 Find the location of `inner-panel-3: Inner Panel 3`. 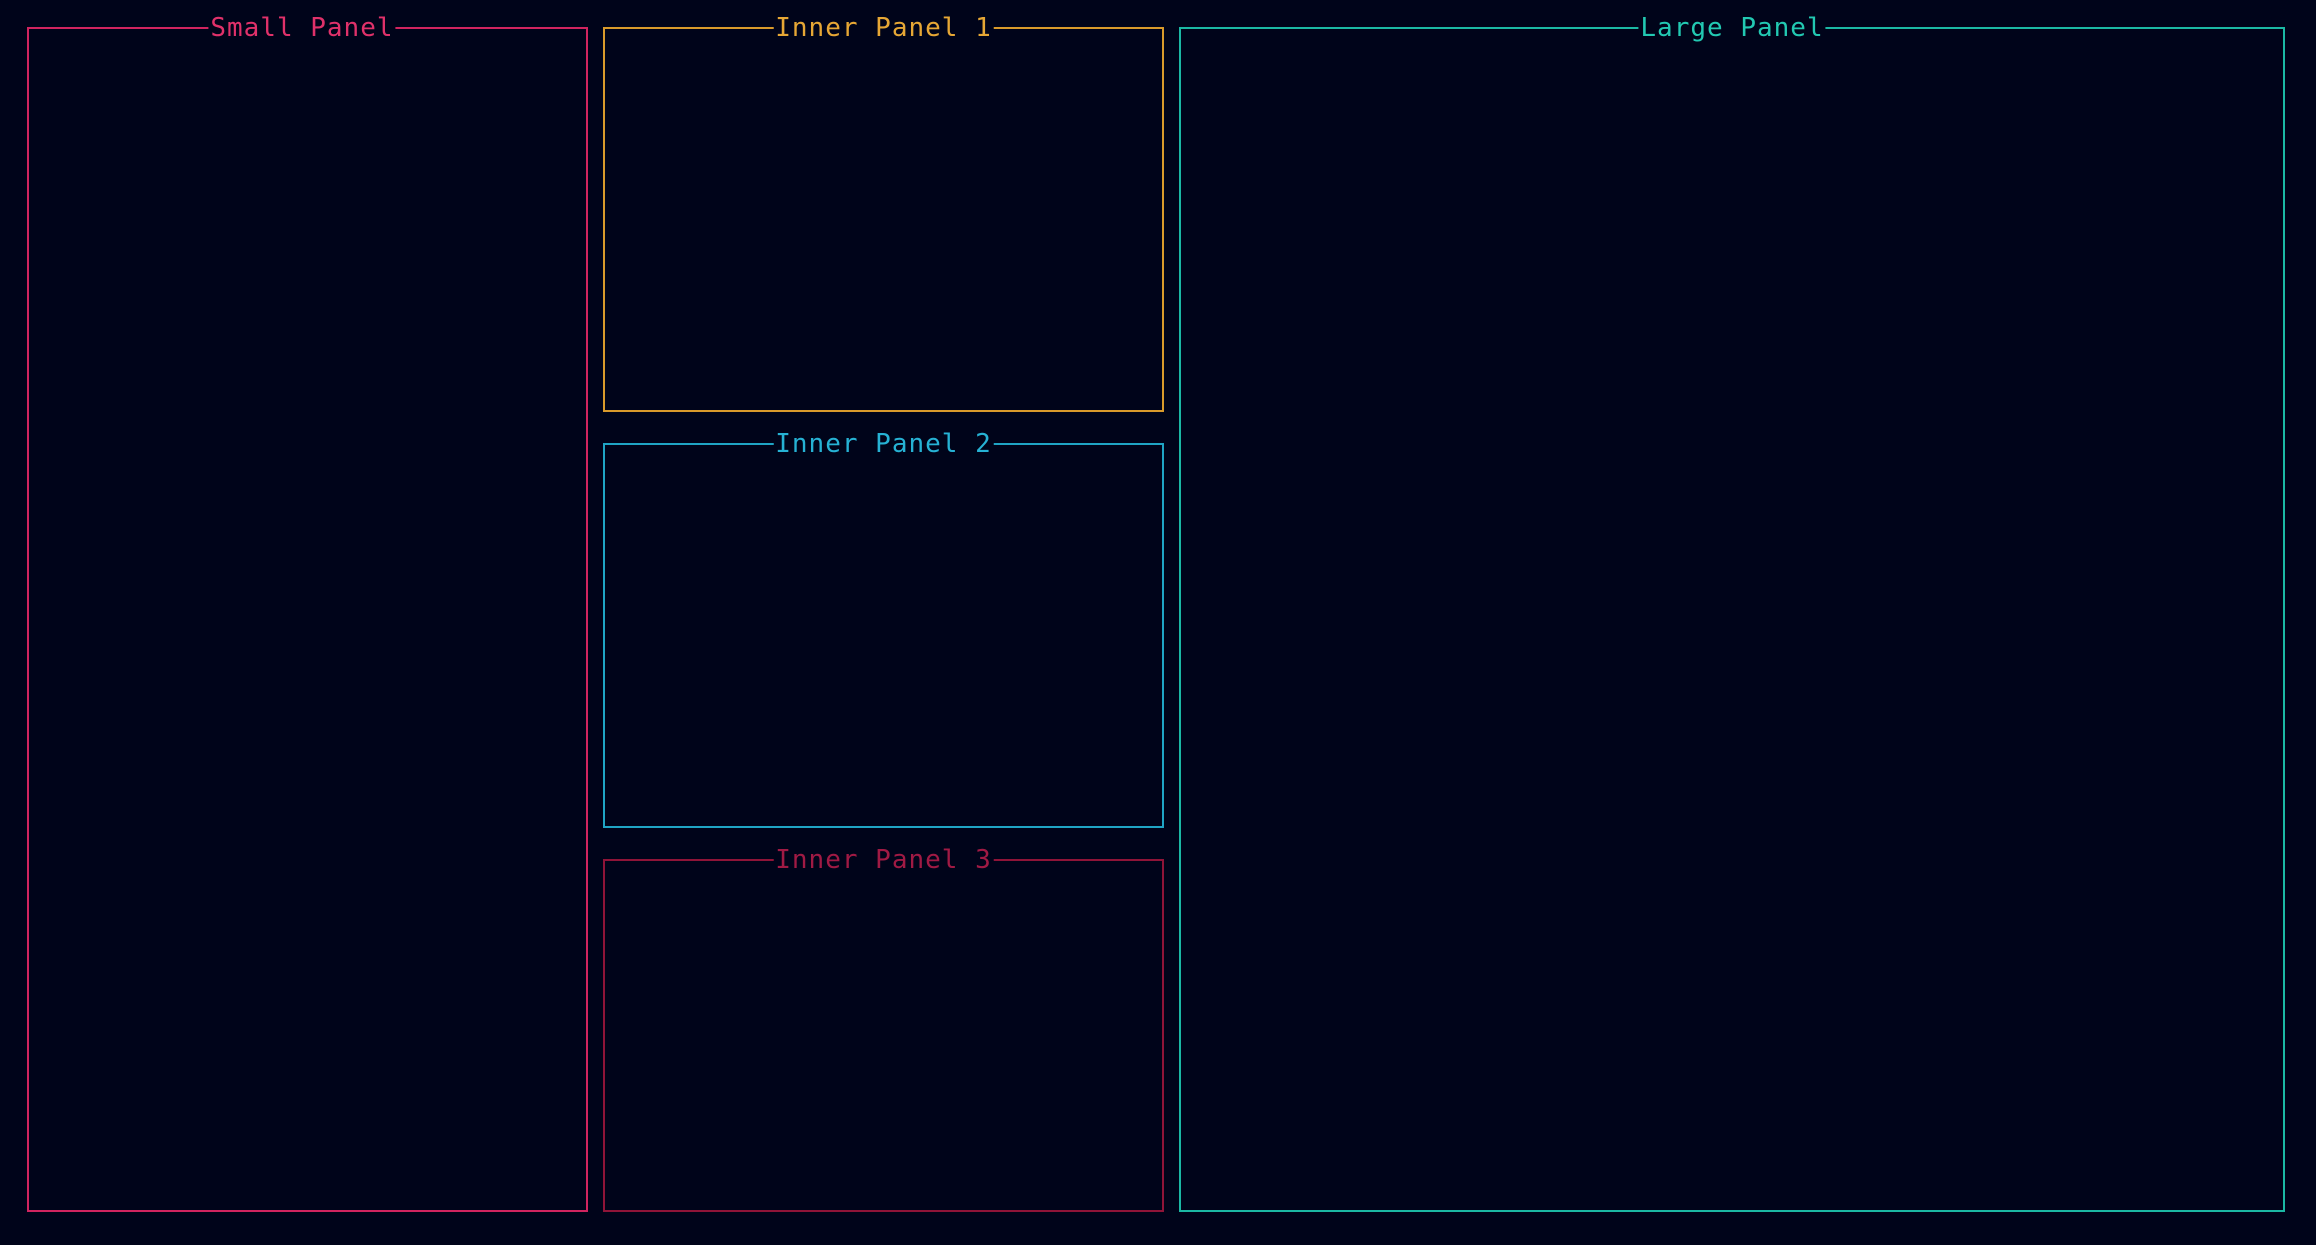

inner-panel-3: Inner Panel 3 is located at coordinates (883, 1027).